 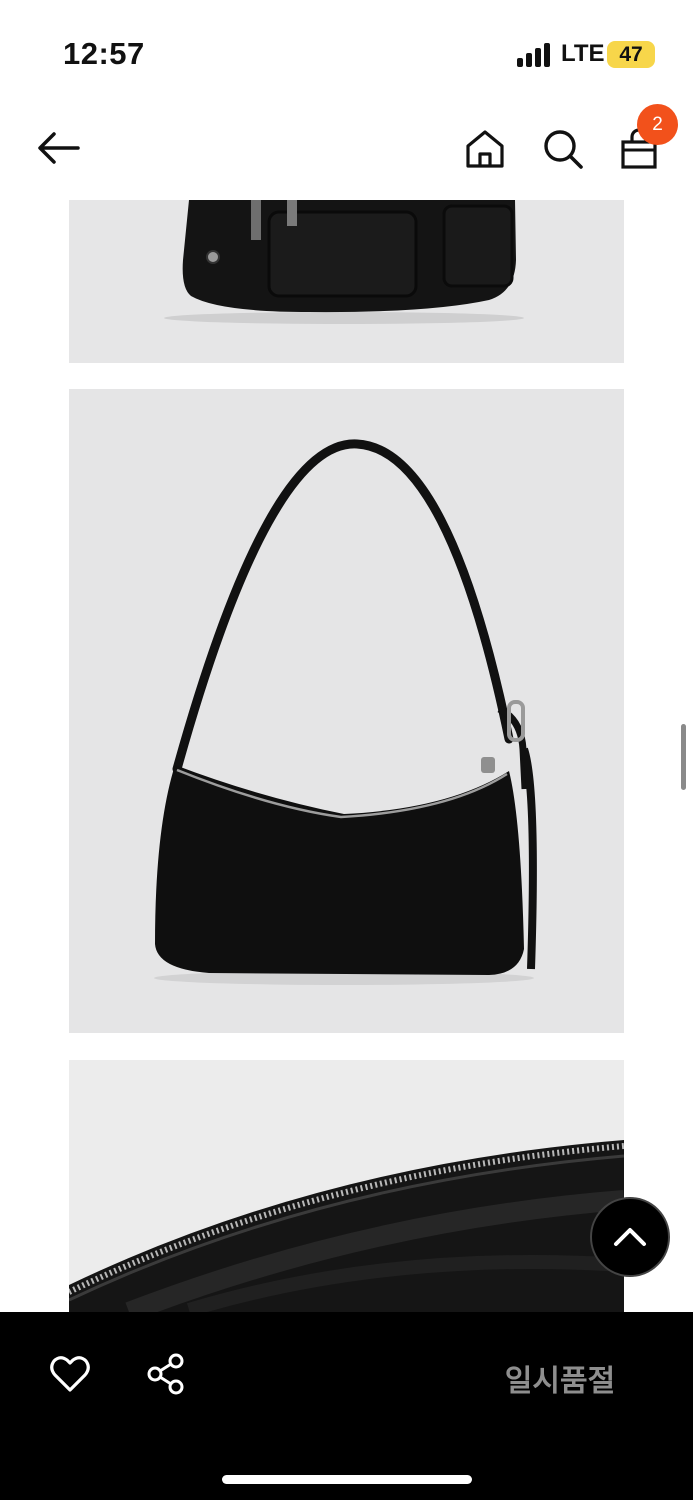 I want to click on scroll-indicator, so click(x=683, y=757).